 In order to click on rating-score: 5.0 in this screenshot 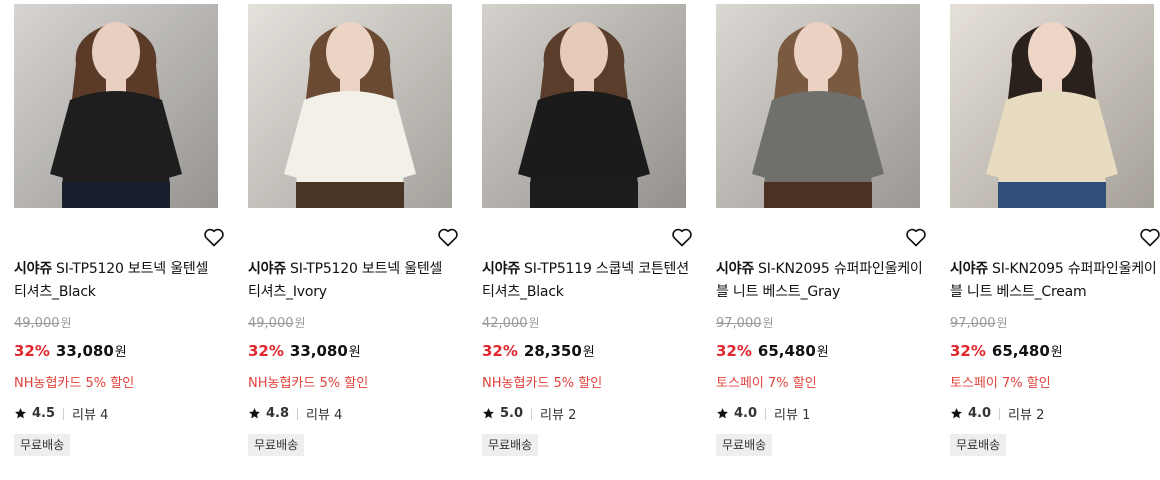, I will do `click(512, 413)`.